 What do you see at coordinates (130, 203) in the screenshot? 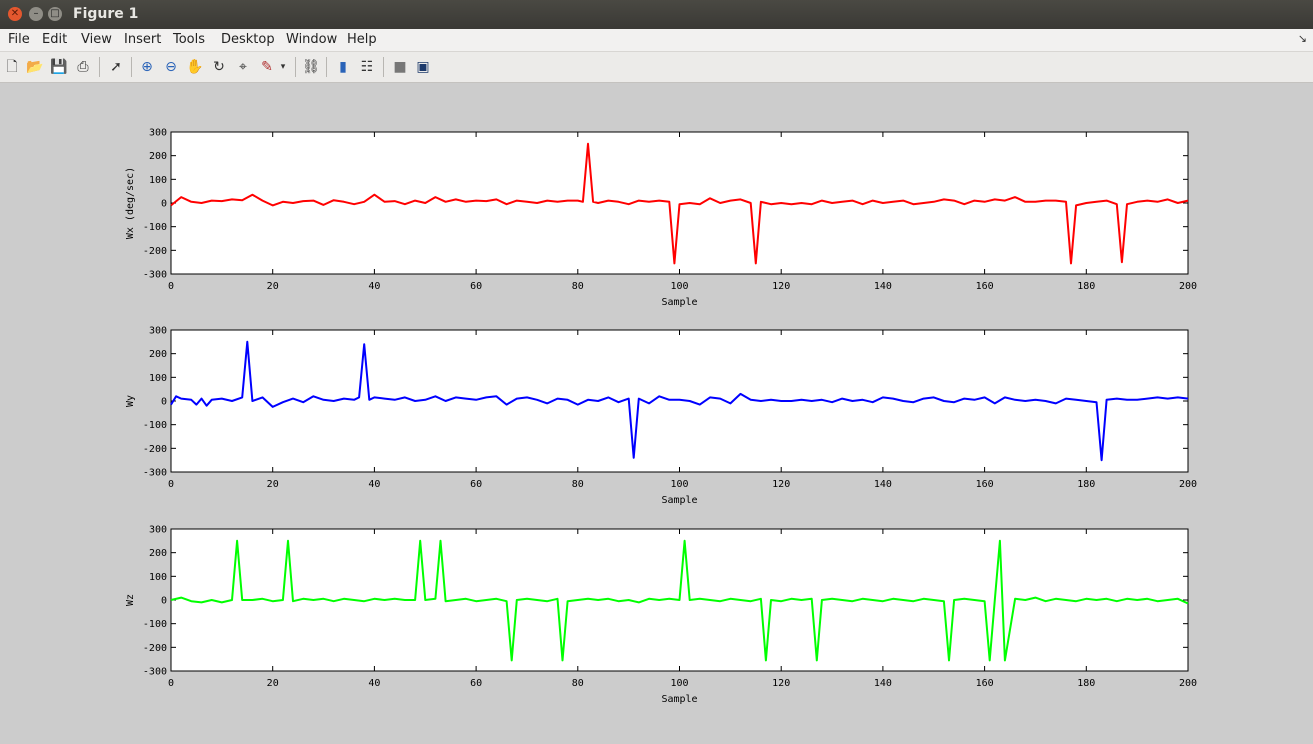
I see `y-axis-label: Wx (deg/sec)` at bounding box center [130, 203].